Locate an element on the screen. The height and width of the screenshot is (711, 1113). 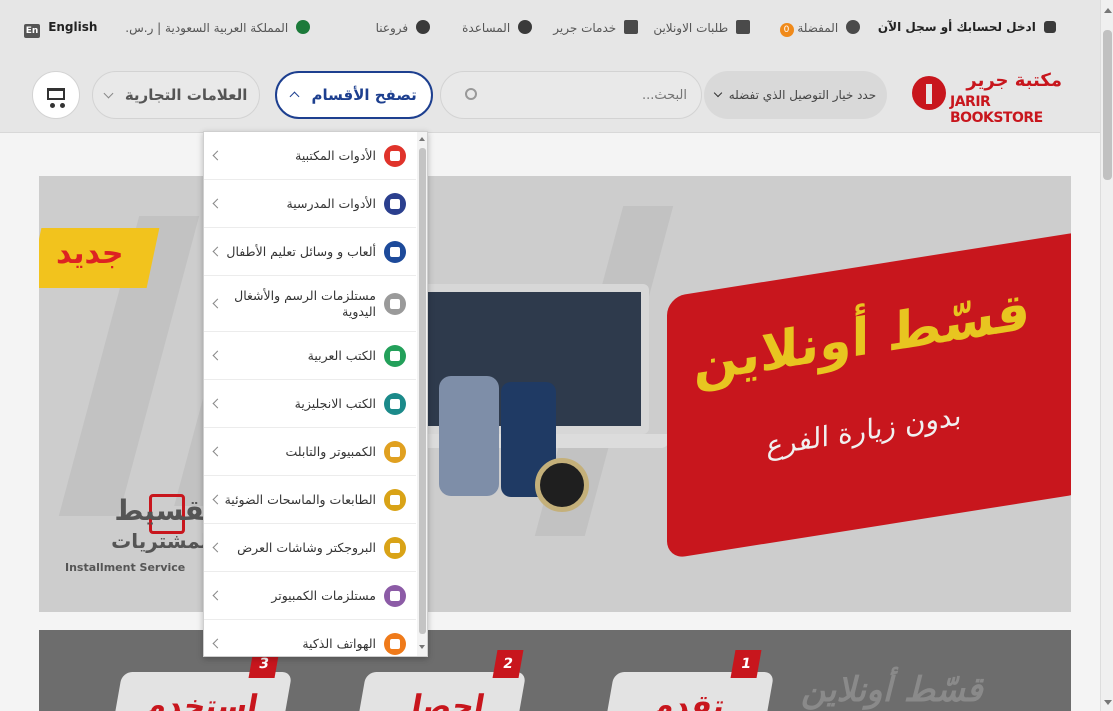
page-scrollbar-thumb is located at coordinates (1107, 105).